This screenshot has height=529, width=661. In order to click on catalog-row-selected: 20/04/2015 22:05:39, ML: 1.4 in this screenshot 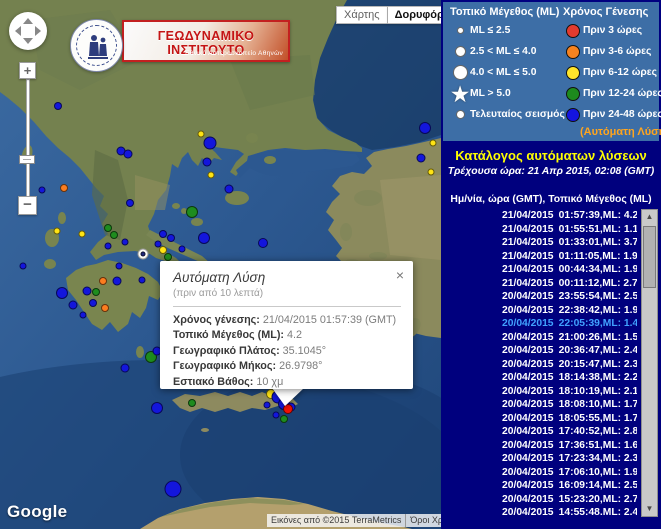, I will do `click(539, 324)`.